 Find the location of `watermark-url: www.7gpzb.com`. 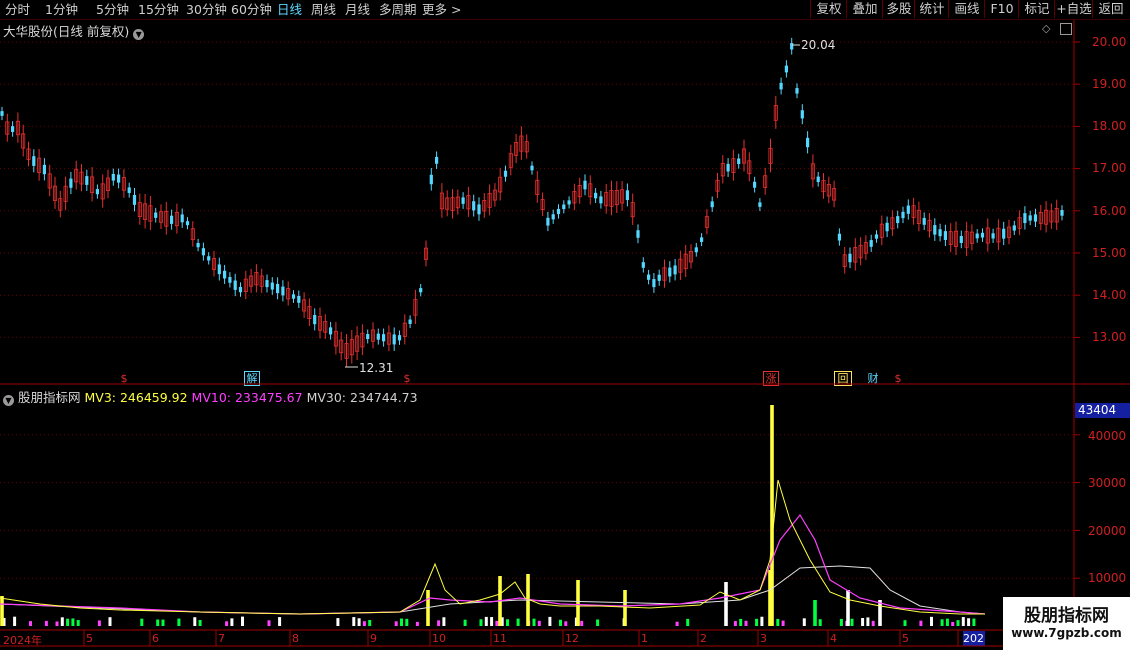

watermark-url: www.7gpzb.com is located at coordinates (1066, 633).